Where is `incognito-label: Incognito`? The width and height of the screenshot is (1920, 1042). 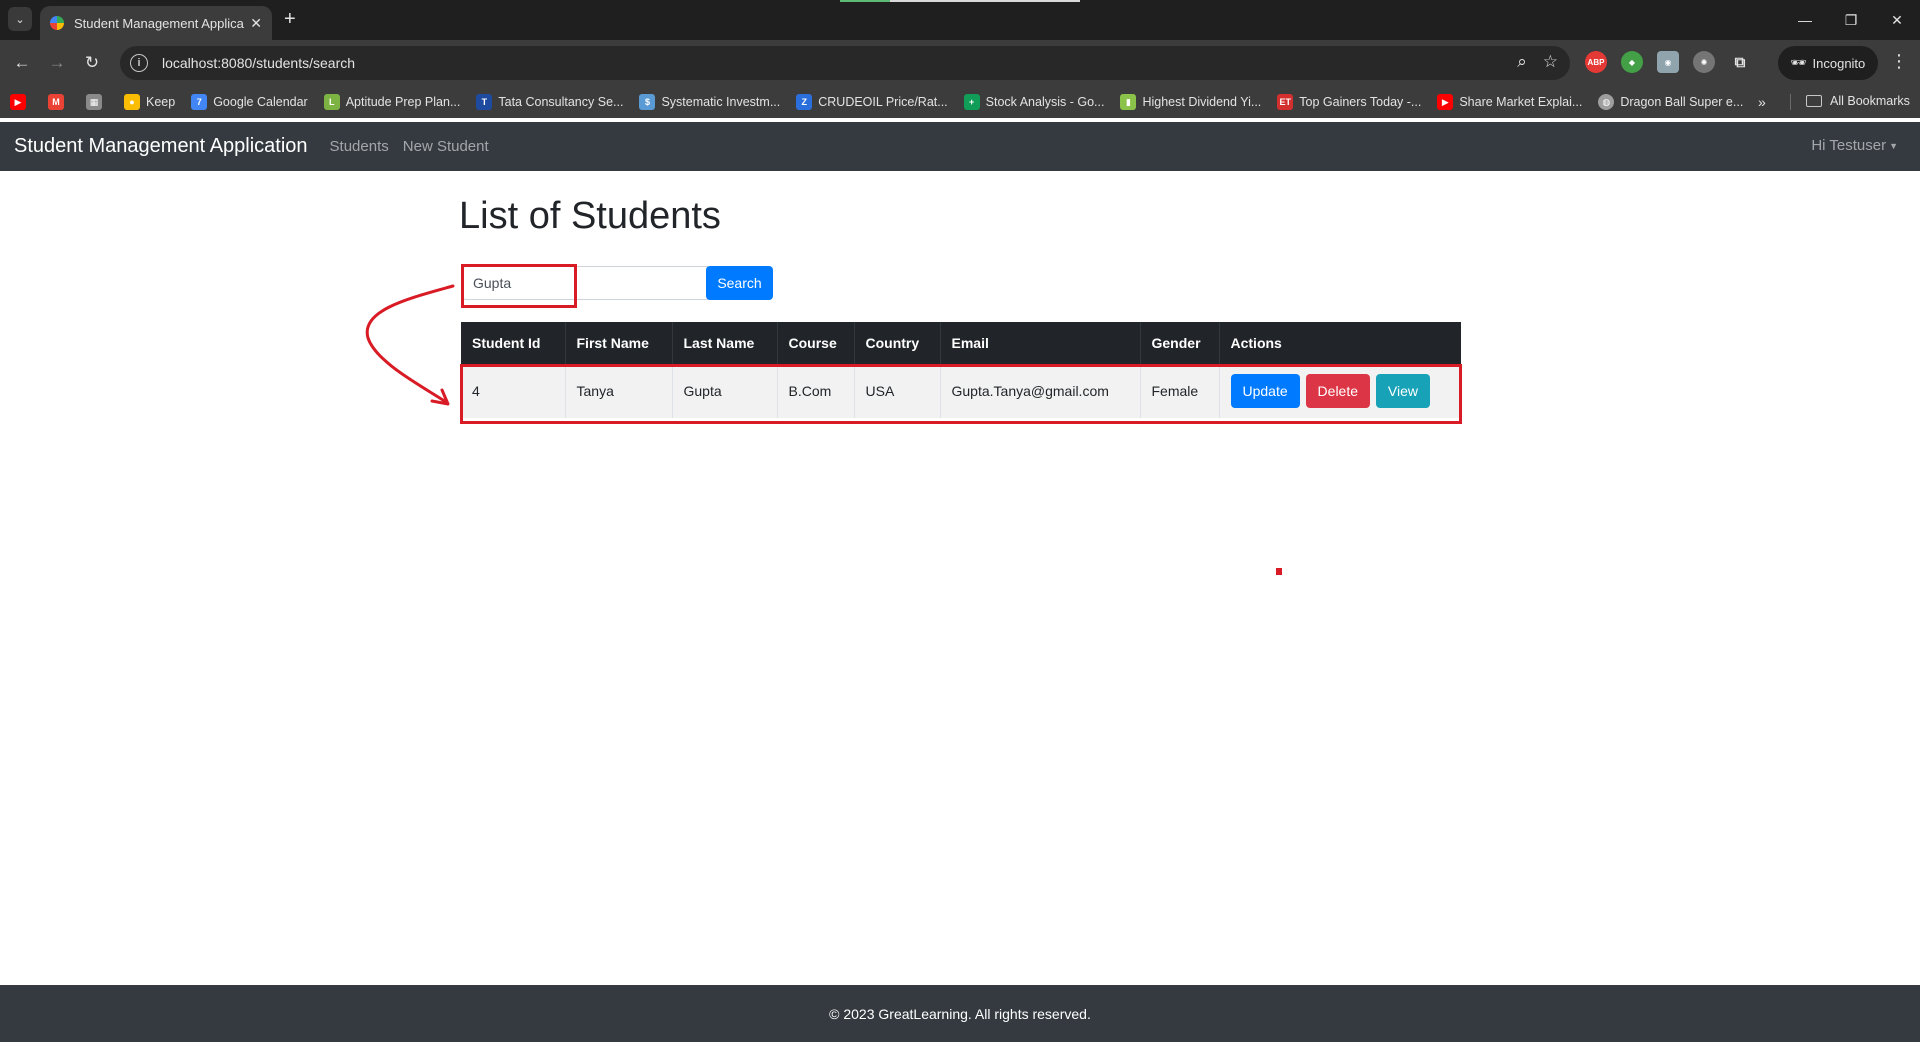
incognito-label: Incognito is located at coordinates (1839, 63).